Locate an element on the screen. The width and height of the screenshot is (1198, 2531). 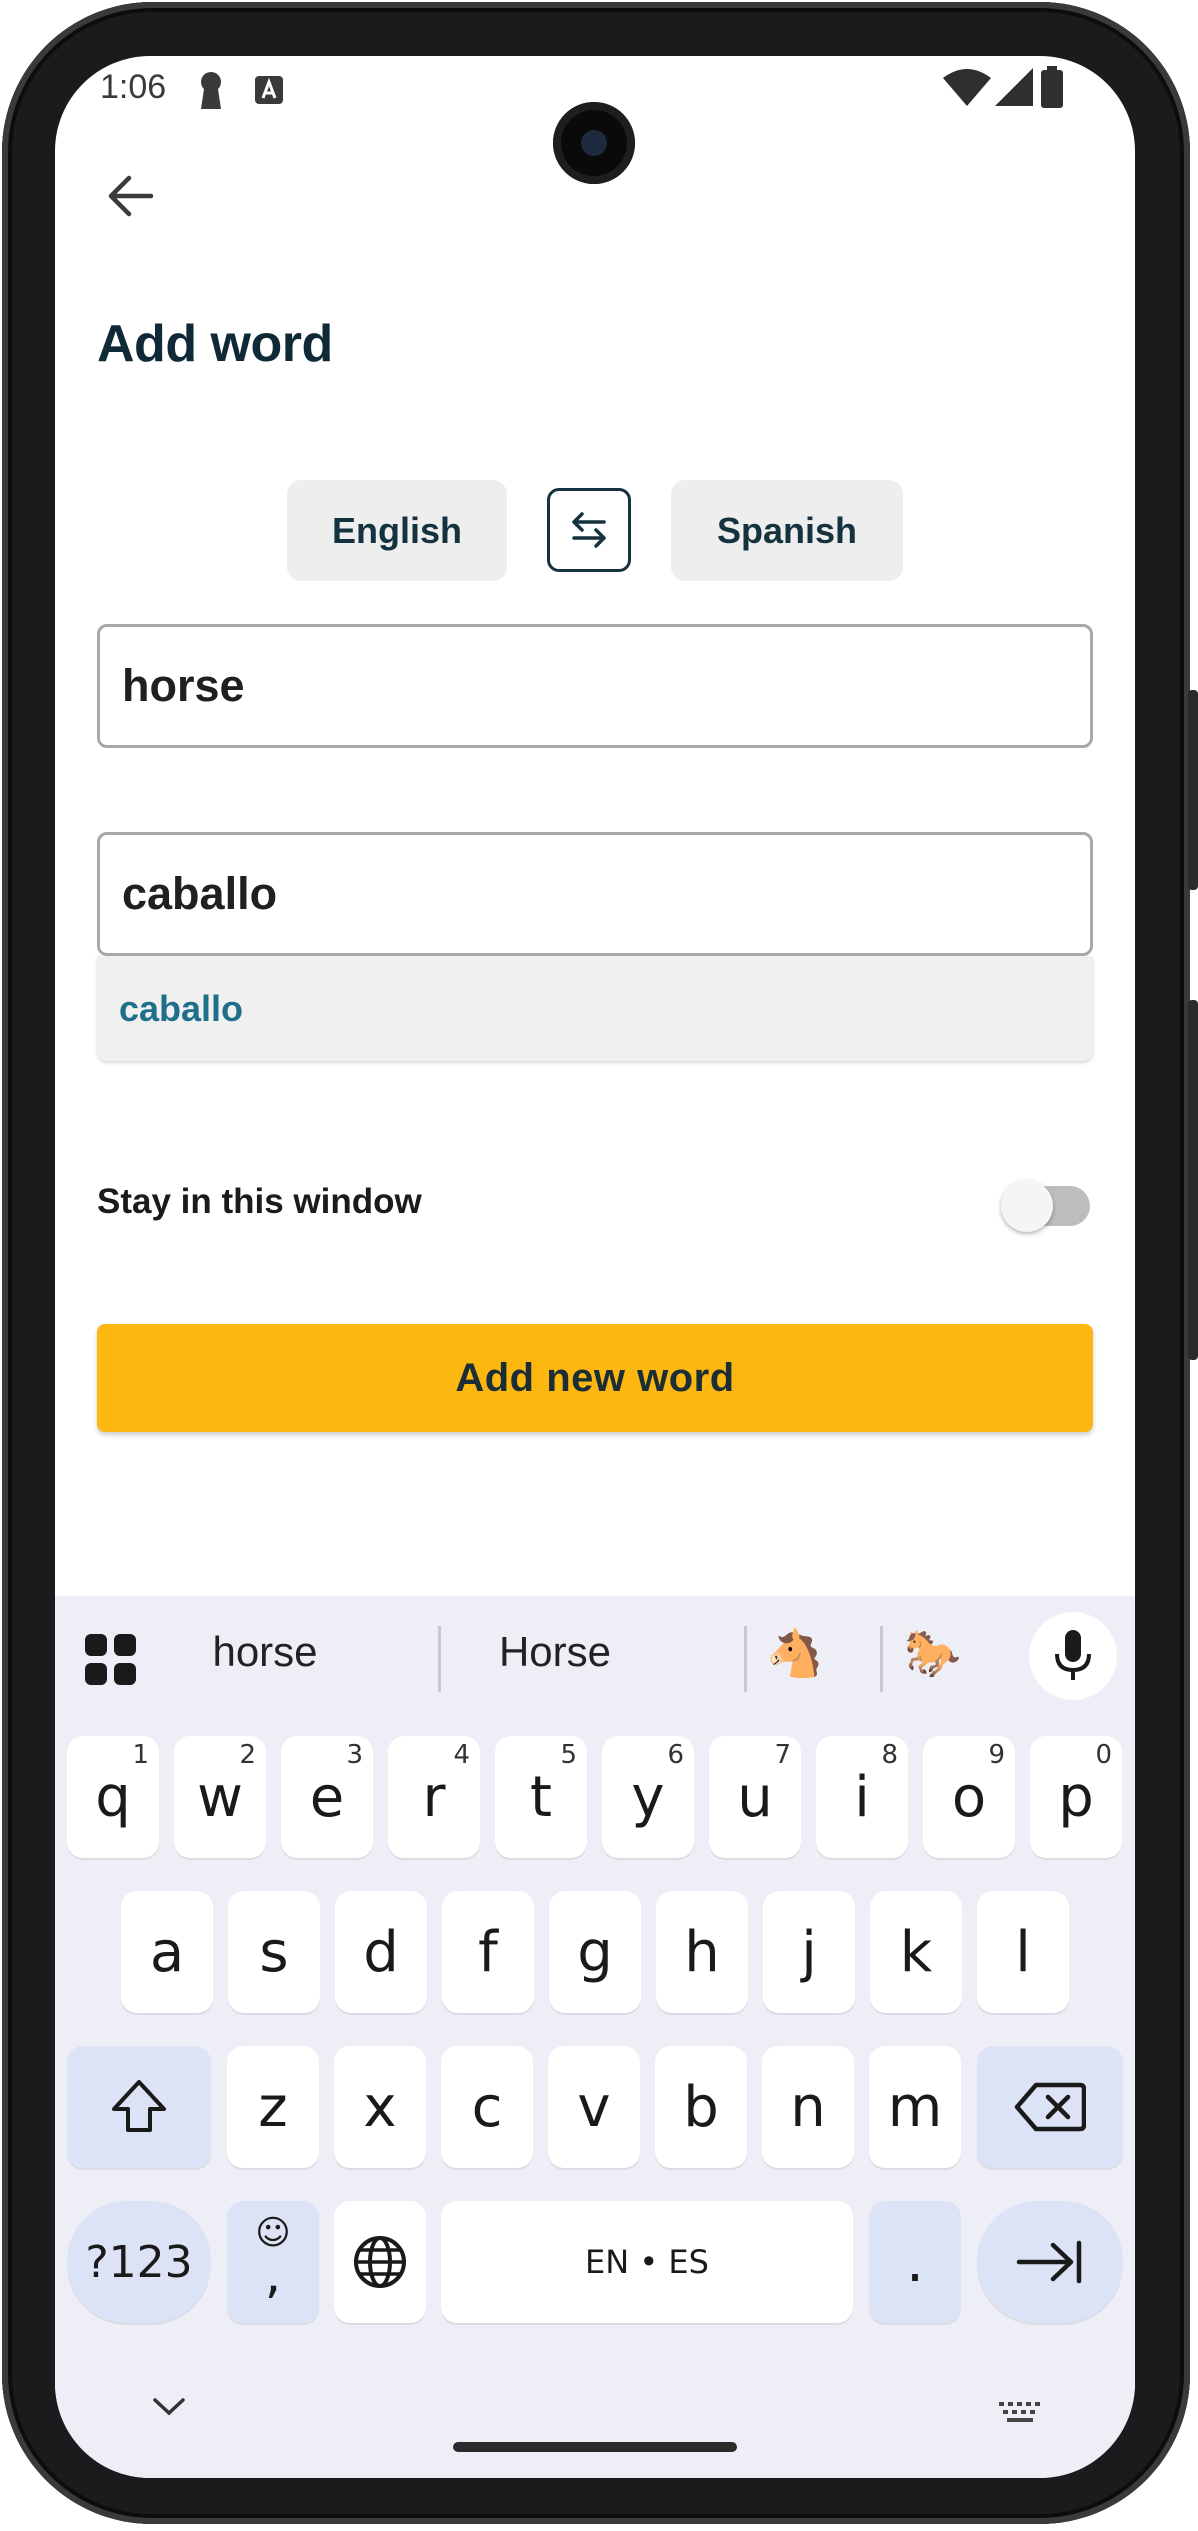
key-i: i8 is located at coordinates (862, 1797).